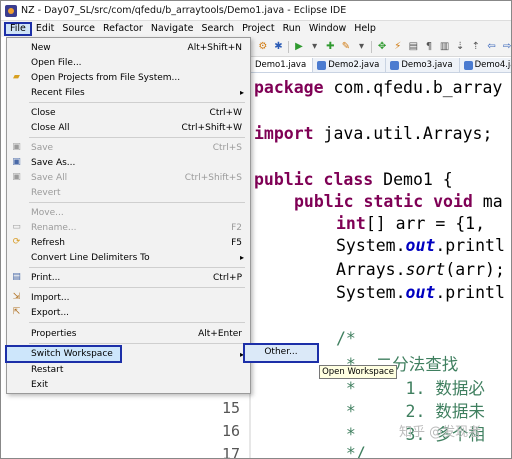 This screenshot has height=459, width=512. I want to click on menu-item-close-all: Close All Ctrl+Shift+W, so click(128, 127).